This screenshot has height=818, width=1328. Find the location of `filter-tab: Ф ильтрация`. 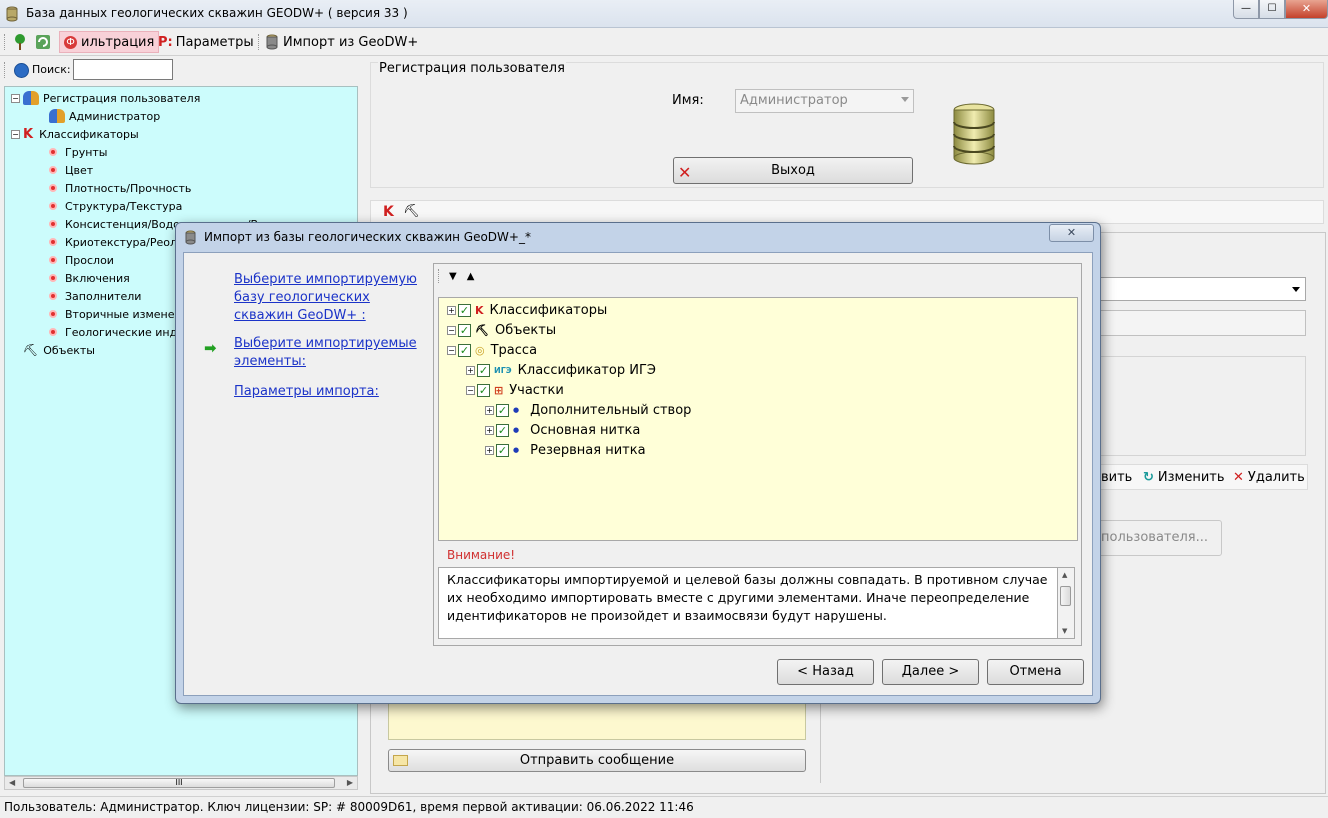

filter-tab: Ф ильтрация is located at coordinates (109, 42).